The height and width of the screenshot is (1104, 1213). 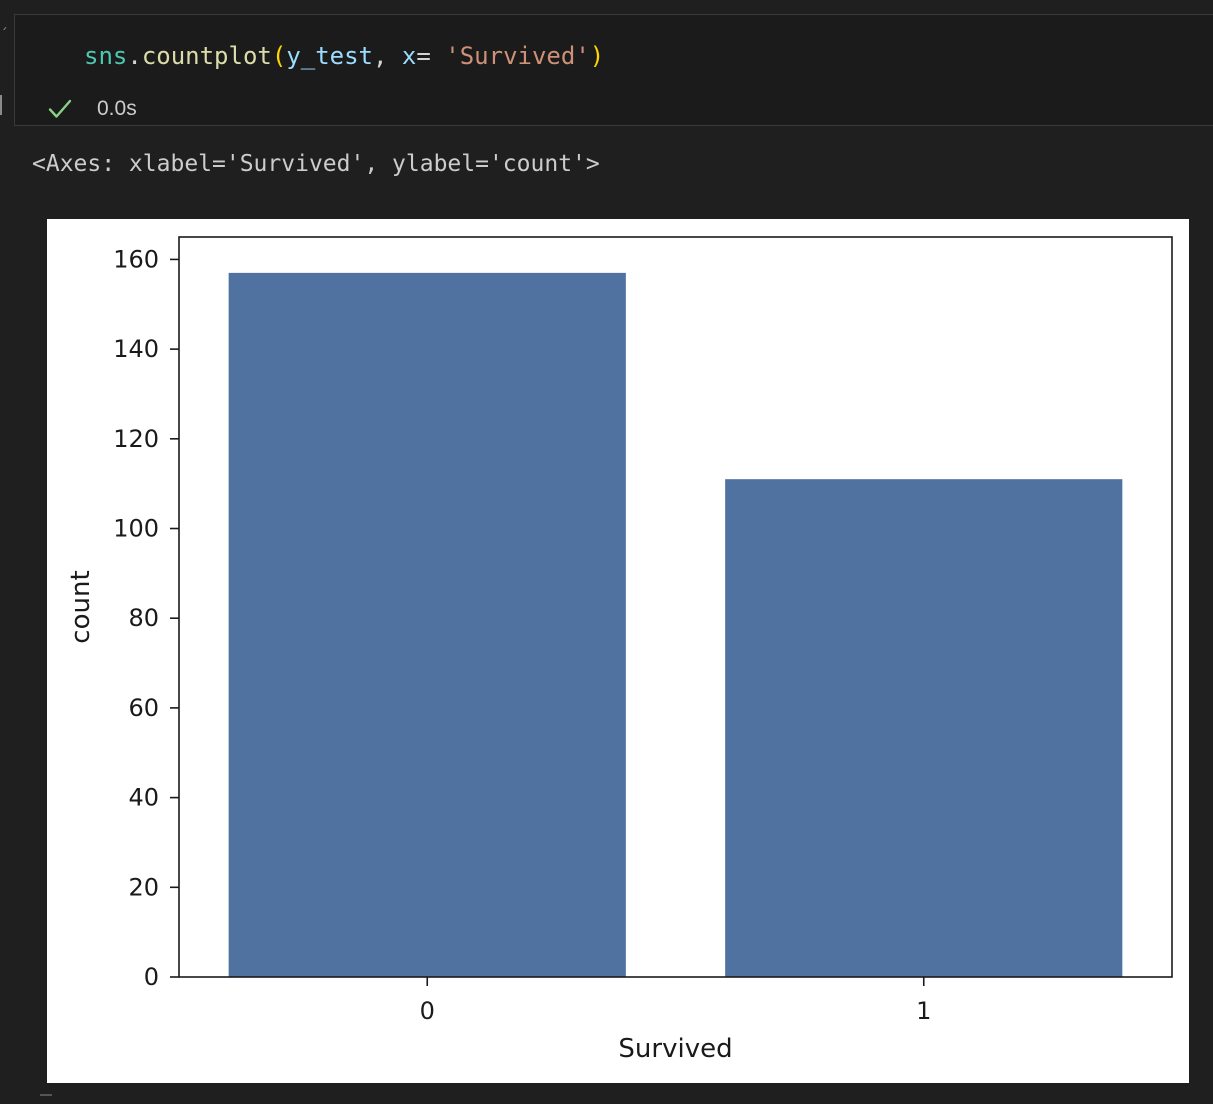 What do you see at coordinates (60, 108) in the screenshot?
I see `checkmark-icon` at bounding box center [60, 108].